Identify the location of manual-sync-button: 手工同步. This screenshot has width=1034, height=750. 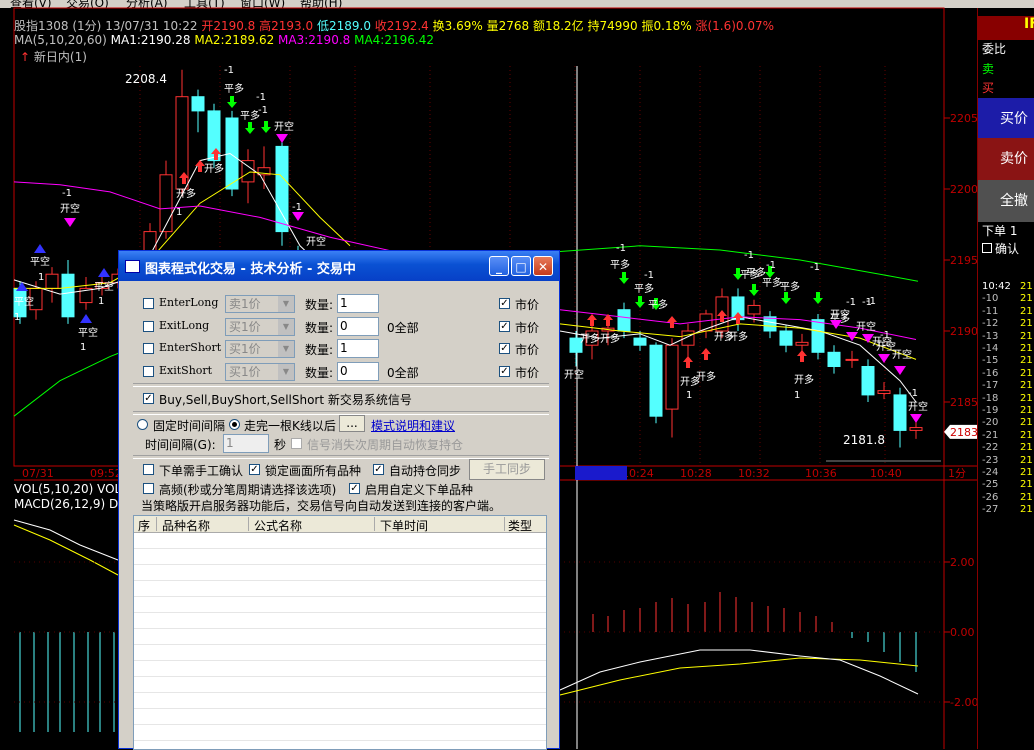
(507, 469).